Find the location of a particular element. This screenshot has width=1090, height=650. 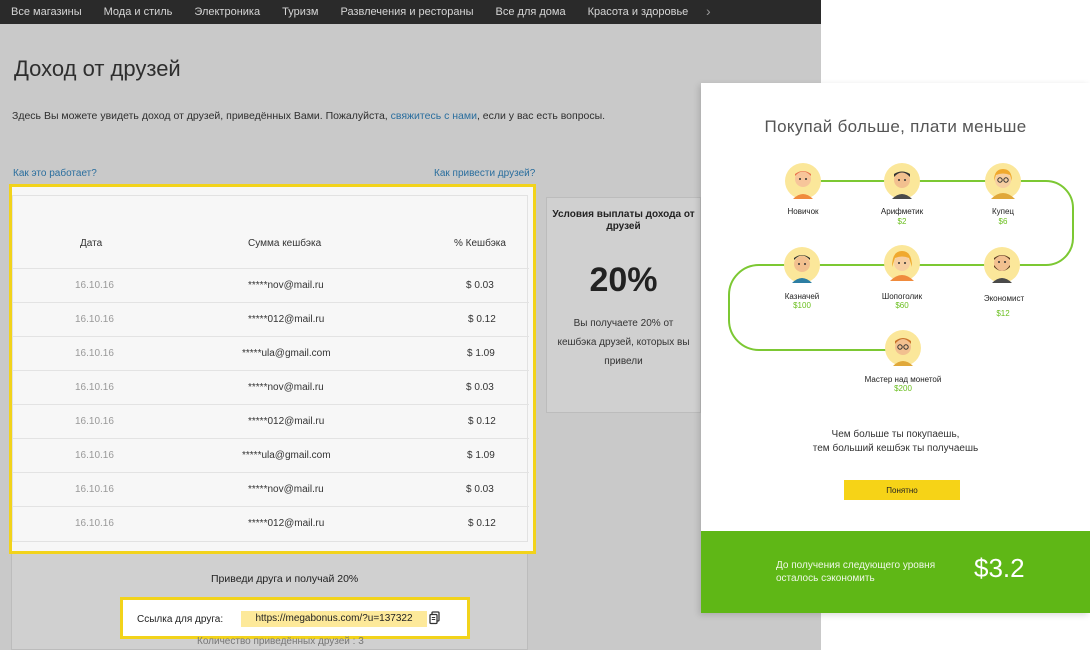

level-arithmetic: Арифметик is located at coordinates (902, 211).